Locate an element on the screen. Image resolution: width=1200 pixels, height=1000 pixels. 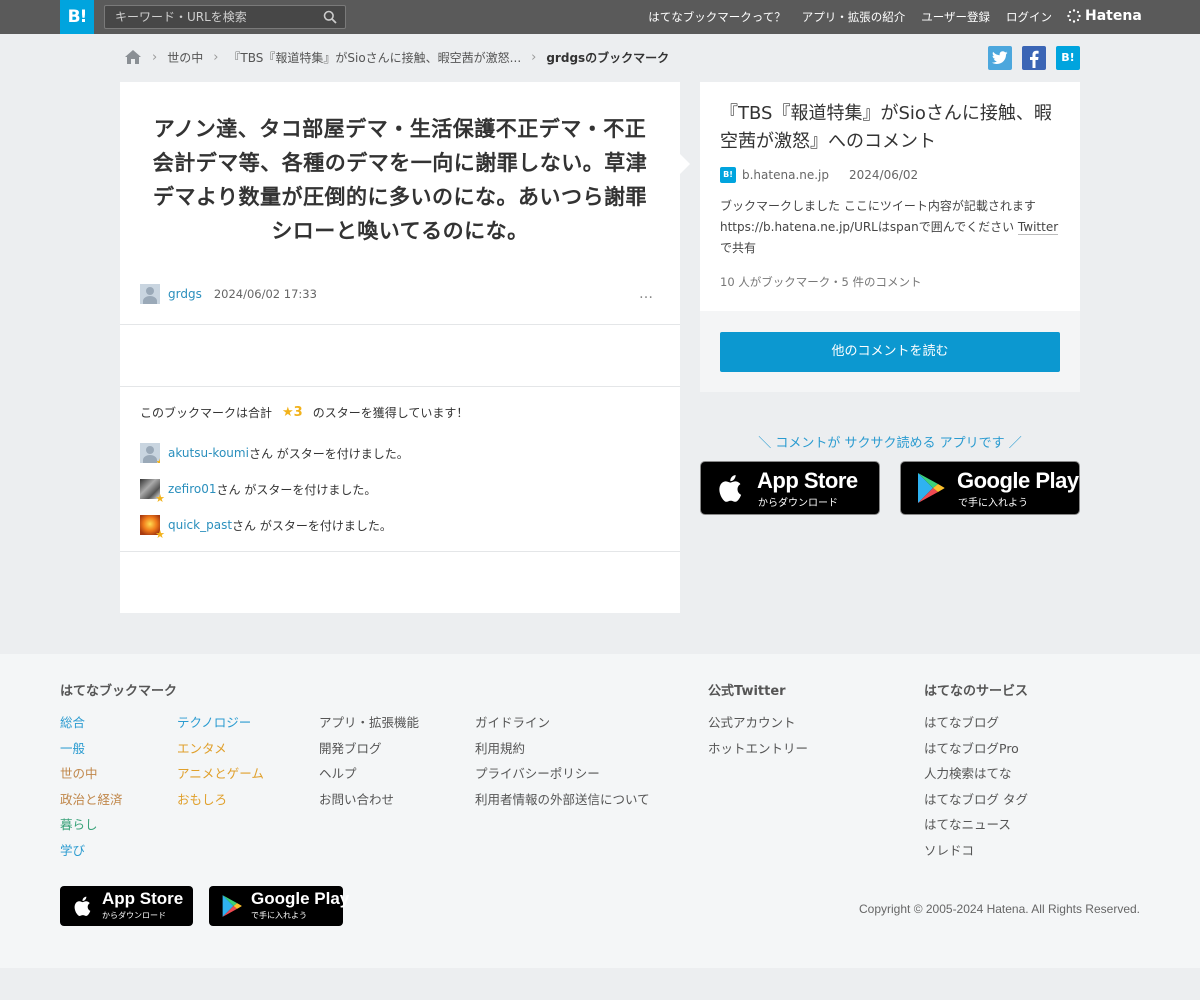
footer-category-link: おもしろ is located at coordinates (202, 799).